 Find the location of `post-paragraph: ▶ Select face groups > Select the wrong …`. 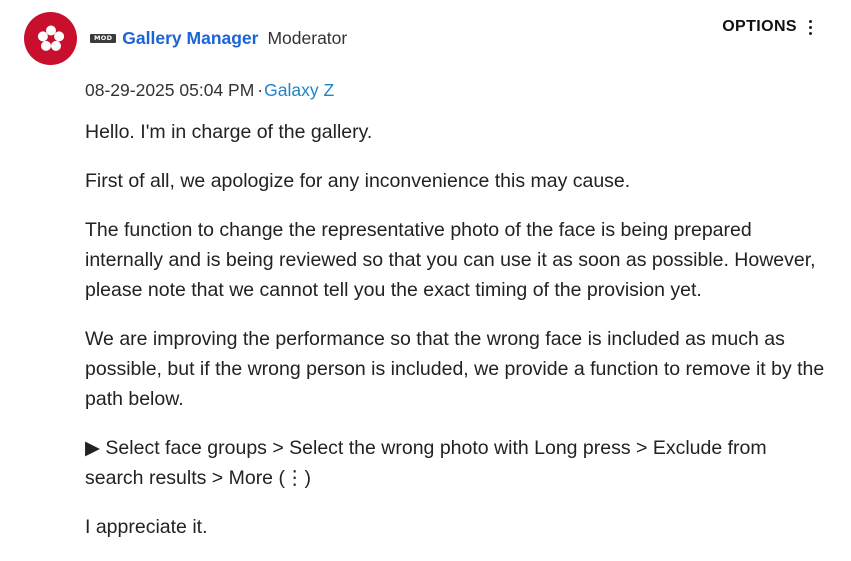

post-paragraph: ▶ Select face groups > Select the wrong … is located at coordinates (426, 463).